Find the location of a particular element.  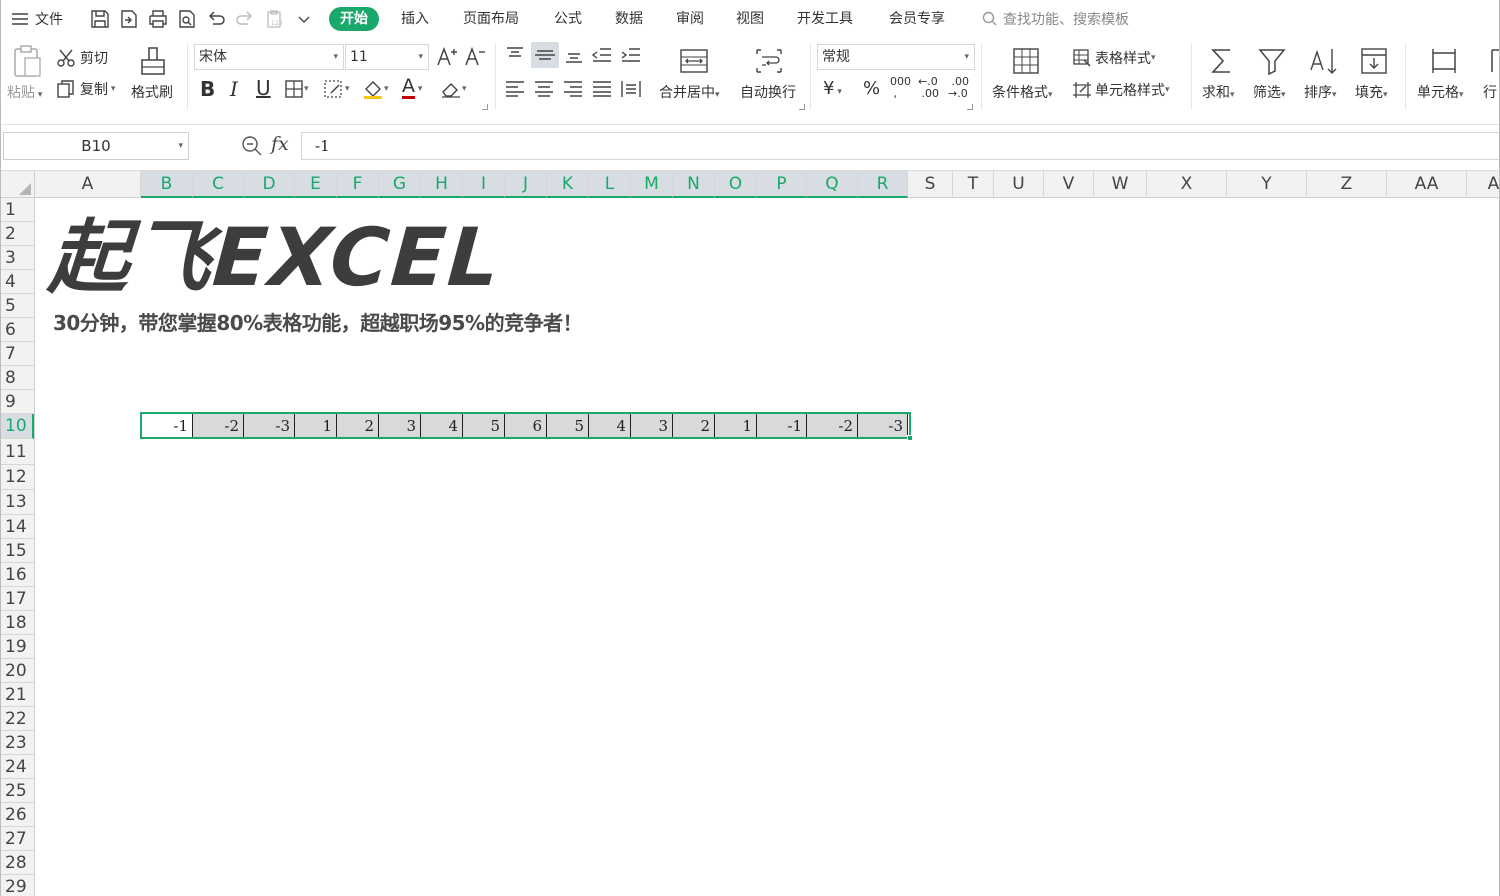

number-dialog-launcher-icon is located at coordinates (970, 107).